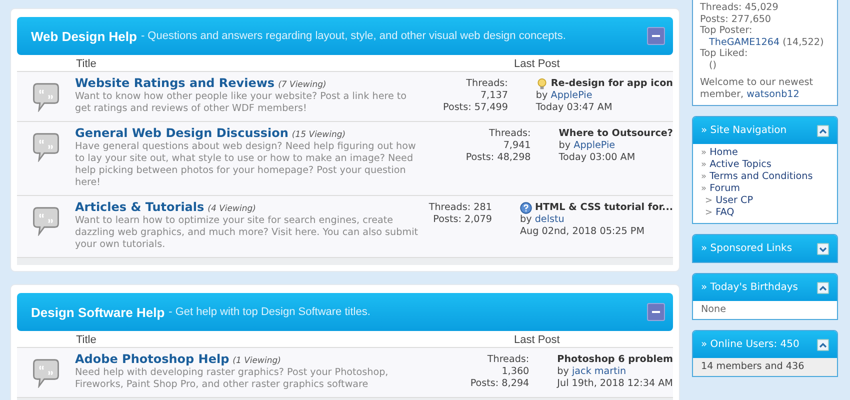  I want to click on last-post-time: Today 03:00 AM, so click(597, 158).